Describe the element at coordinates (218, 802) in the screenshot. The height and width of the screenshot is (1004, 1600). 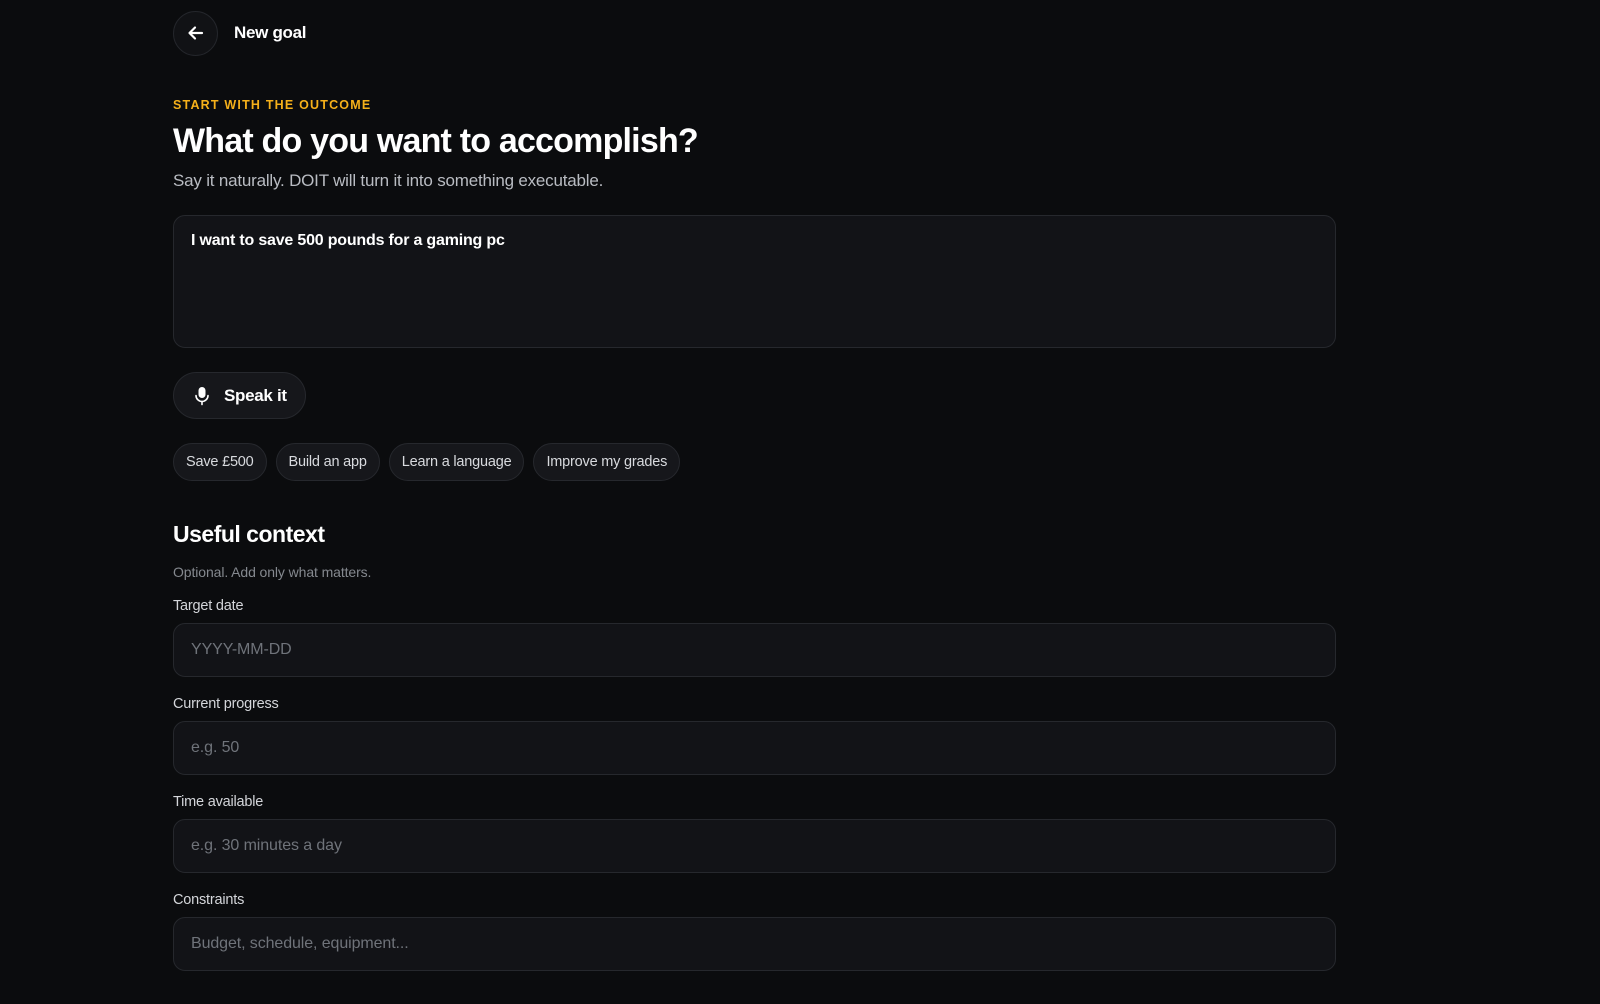
I see `time-available-label: Time available` at that location.